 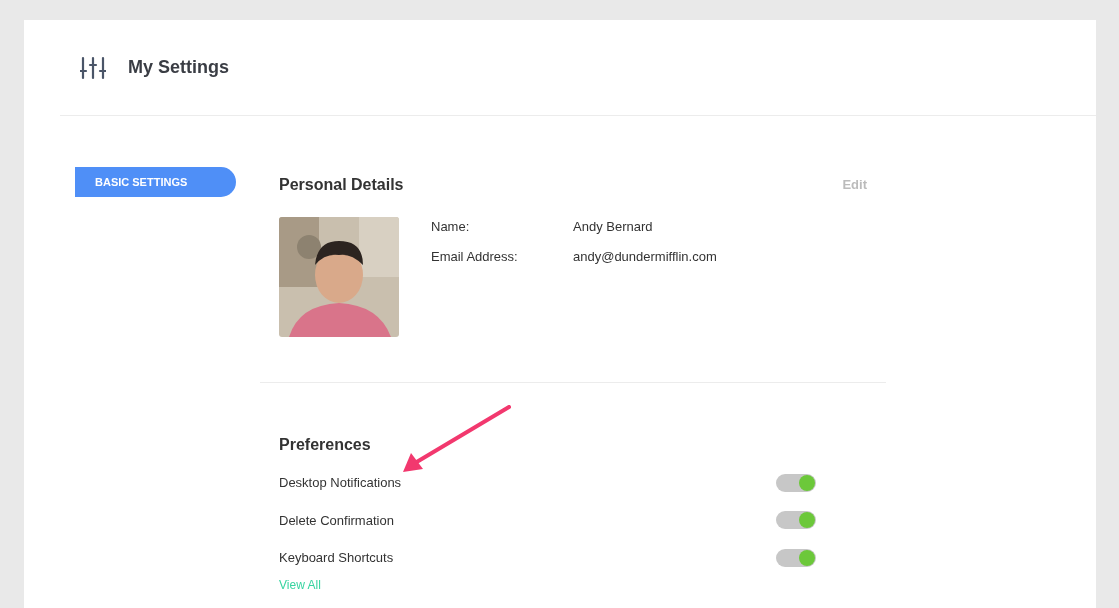 What do you see at coordinates (155, 182) in the screenshot?
I see `nav-tab: BASIC SETTINGS` at bounding box center [155, 182].